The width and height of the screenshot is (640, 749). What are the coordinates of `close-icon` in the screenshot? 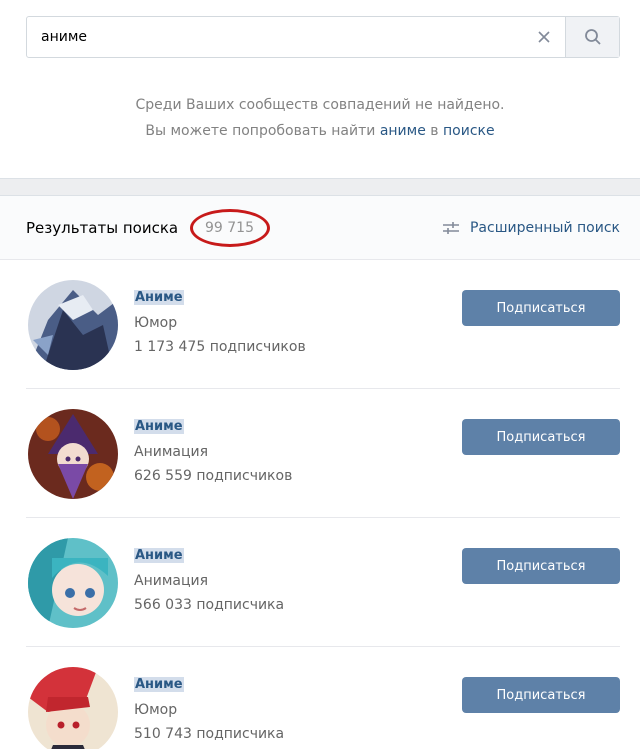 It's located at (544, 37).